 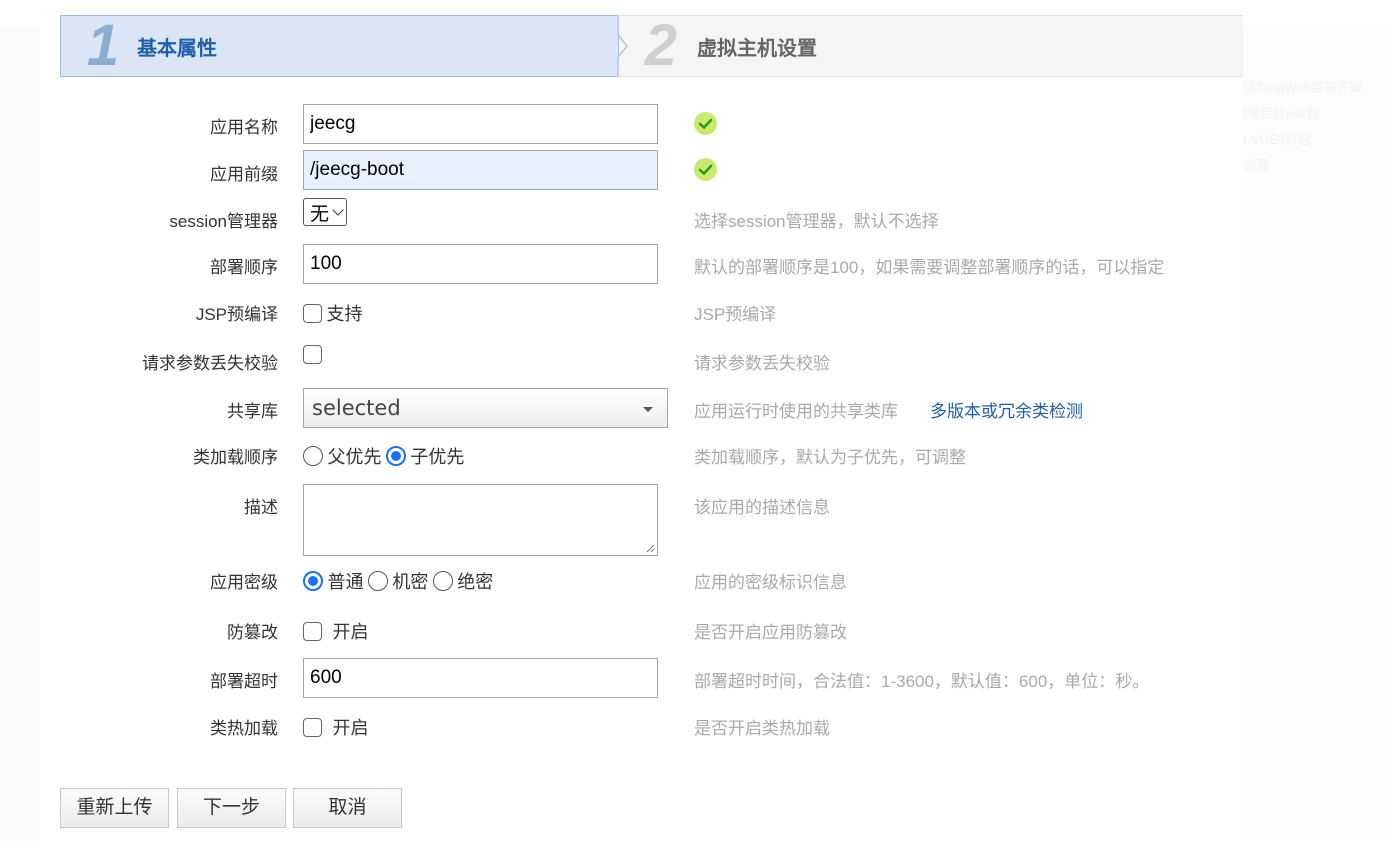 I want to click on row-param-loss-check: 请求参数丢失校验 请求参数丢失校验, so click(x=621, y=360).